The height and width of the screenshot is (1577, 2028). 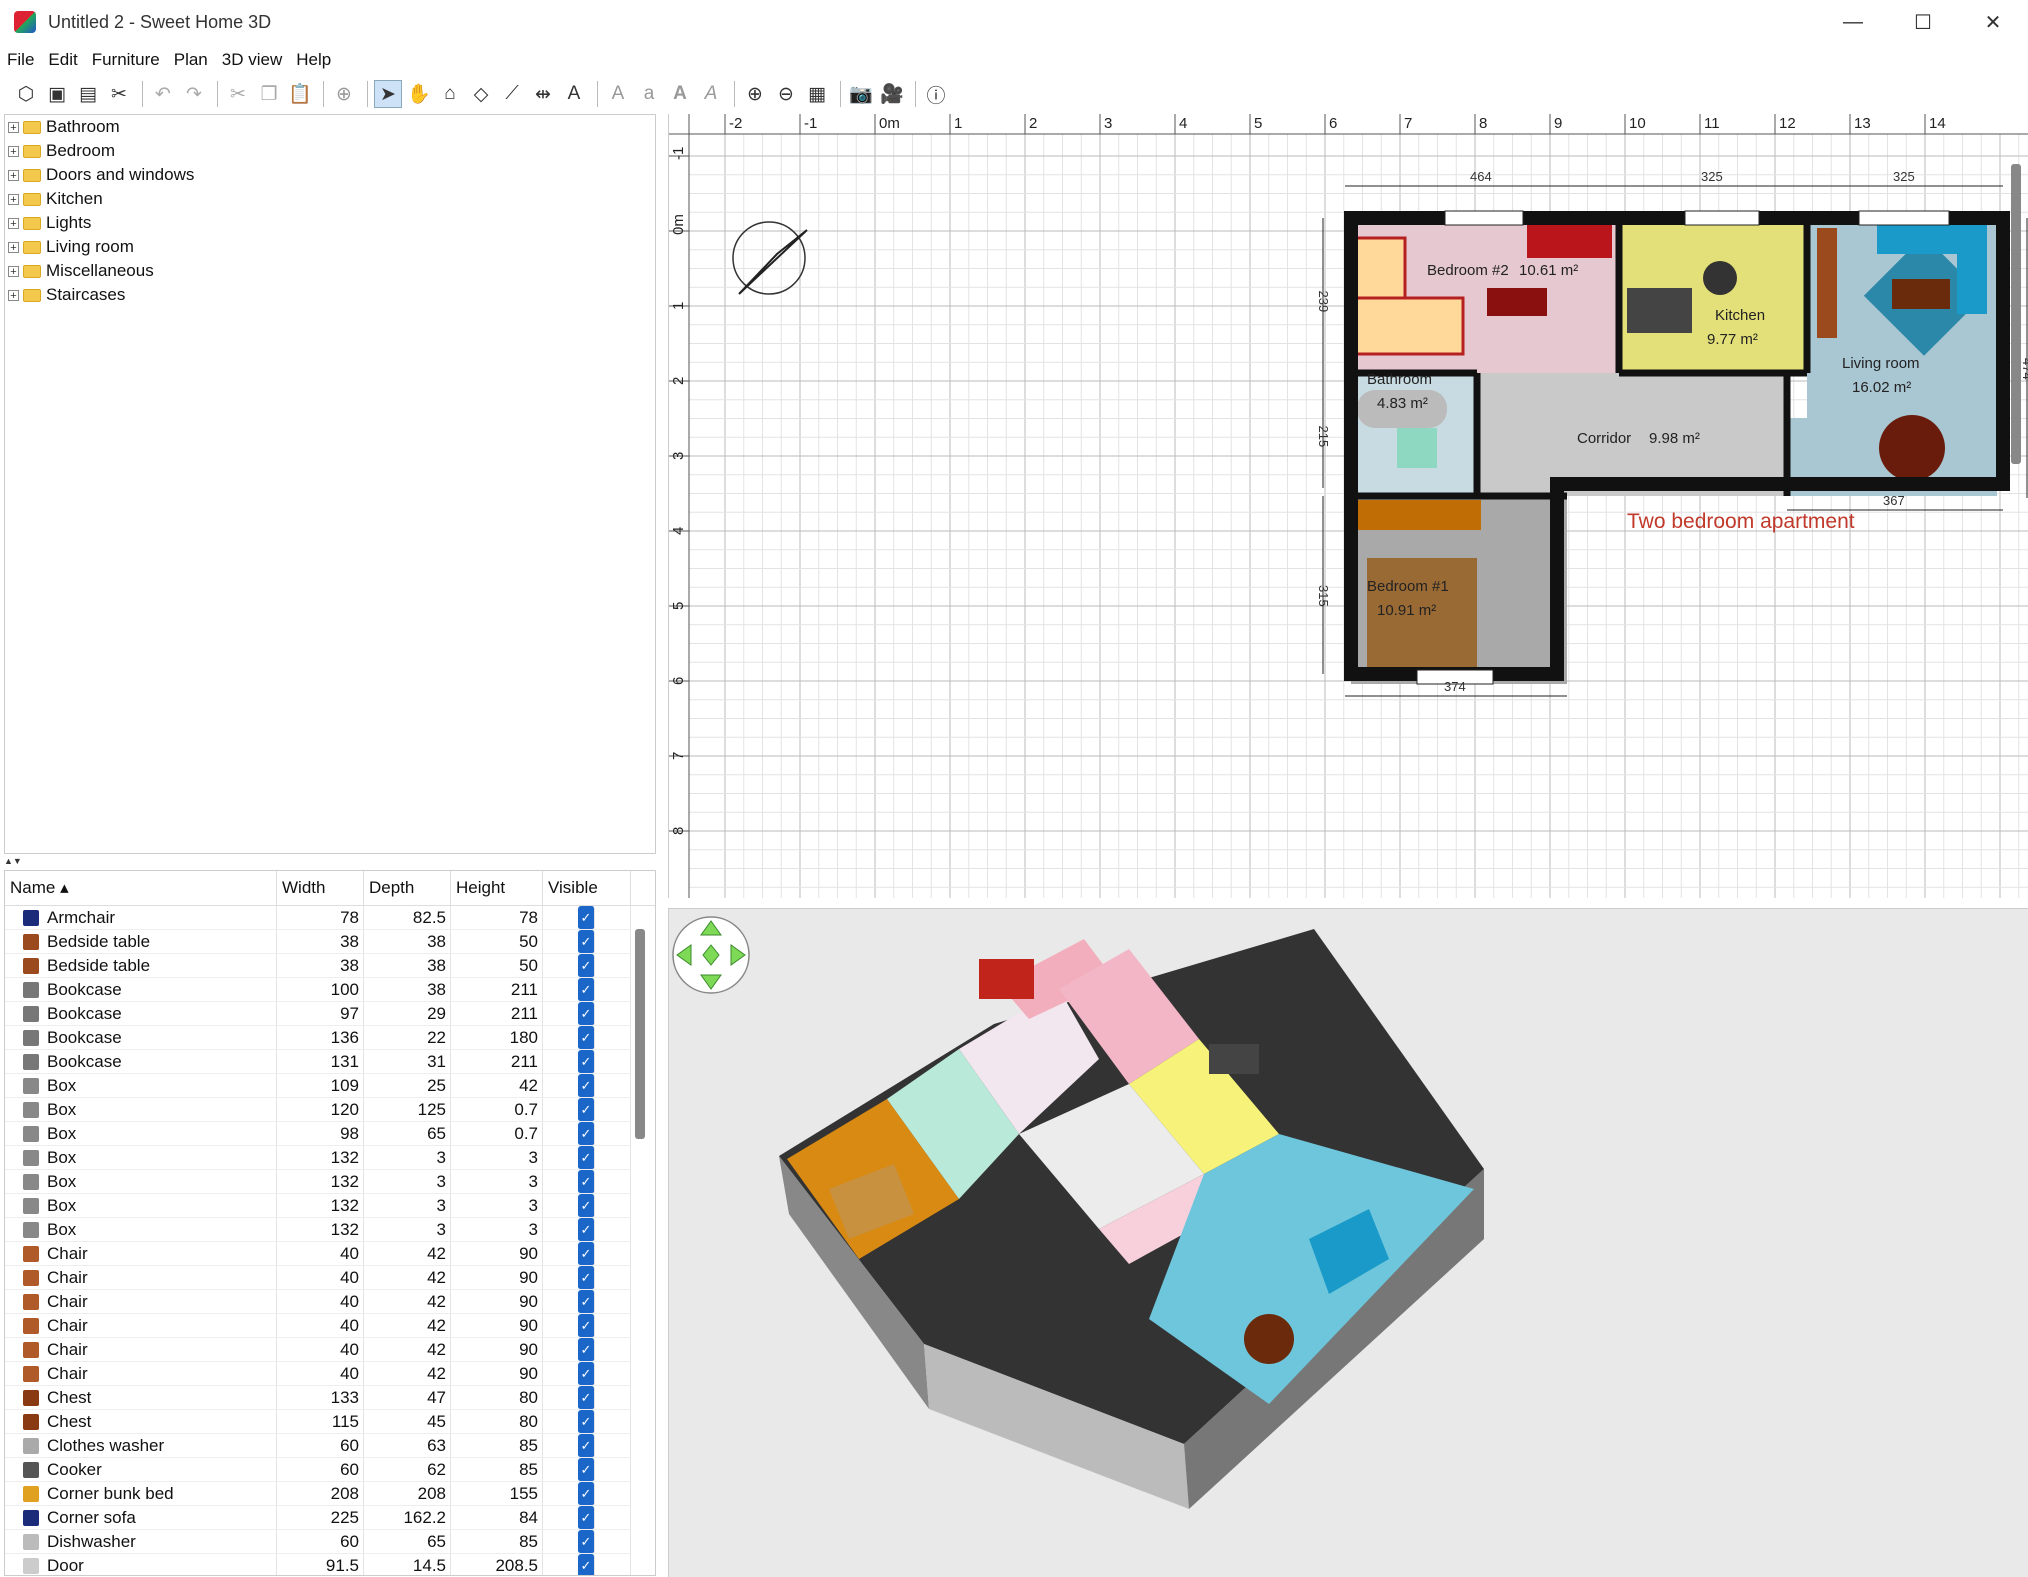 I want to click on menu-plan: Plan, so click(x=191, y=60).